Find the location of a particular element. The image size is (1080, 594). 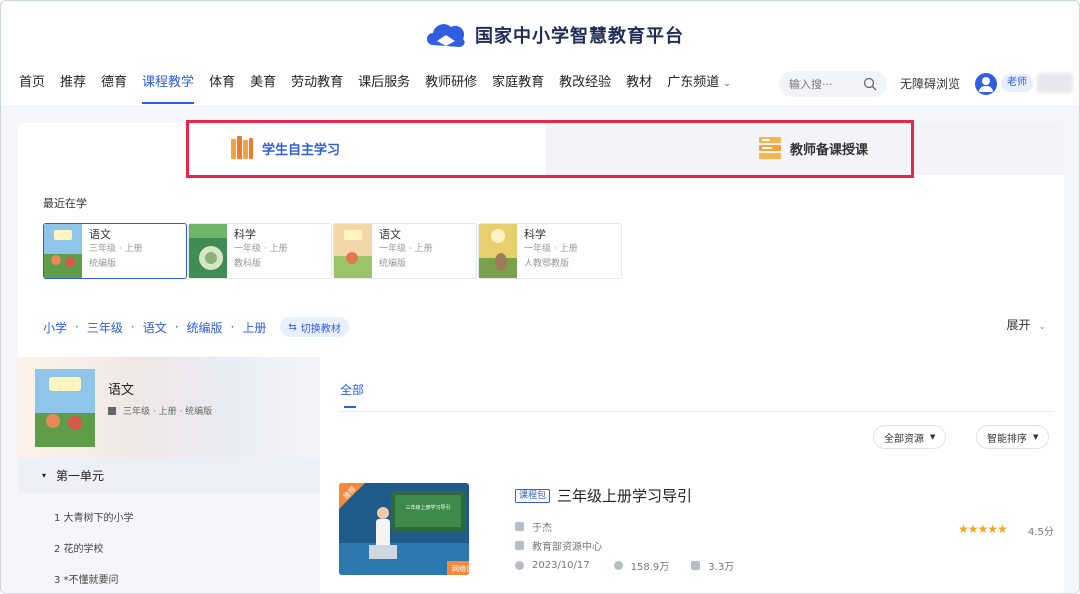

book-info: 语文 三年级 · 上册 统编版 is located at coordinates (112, 251).